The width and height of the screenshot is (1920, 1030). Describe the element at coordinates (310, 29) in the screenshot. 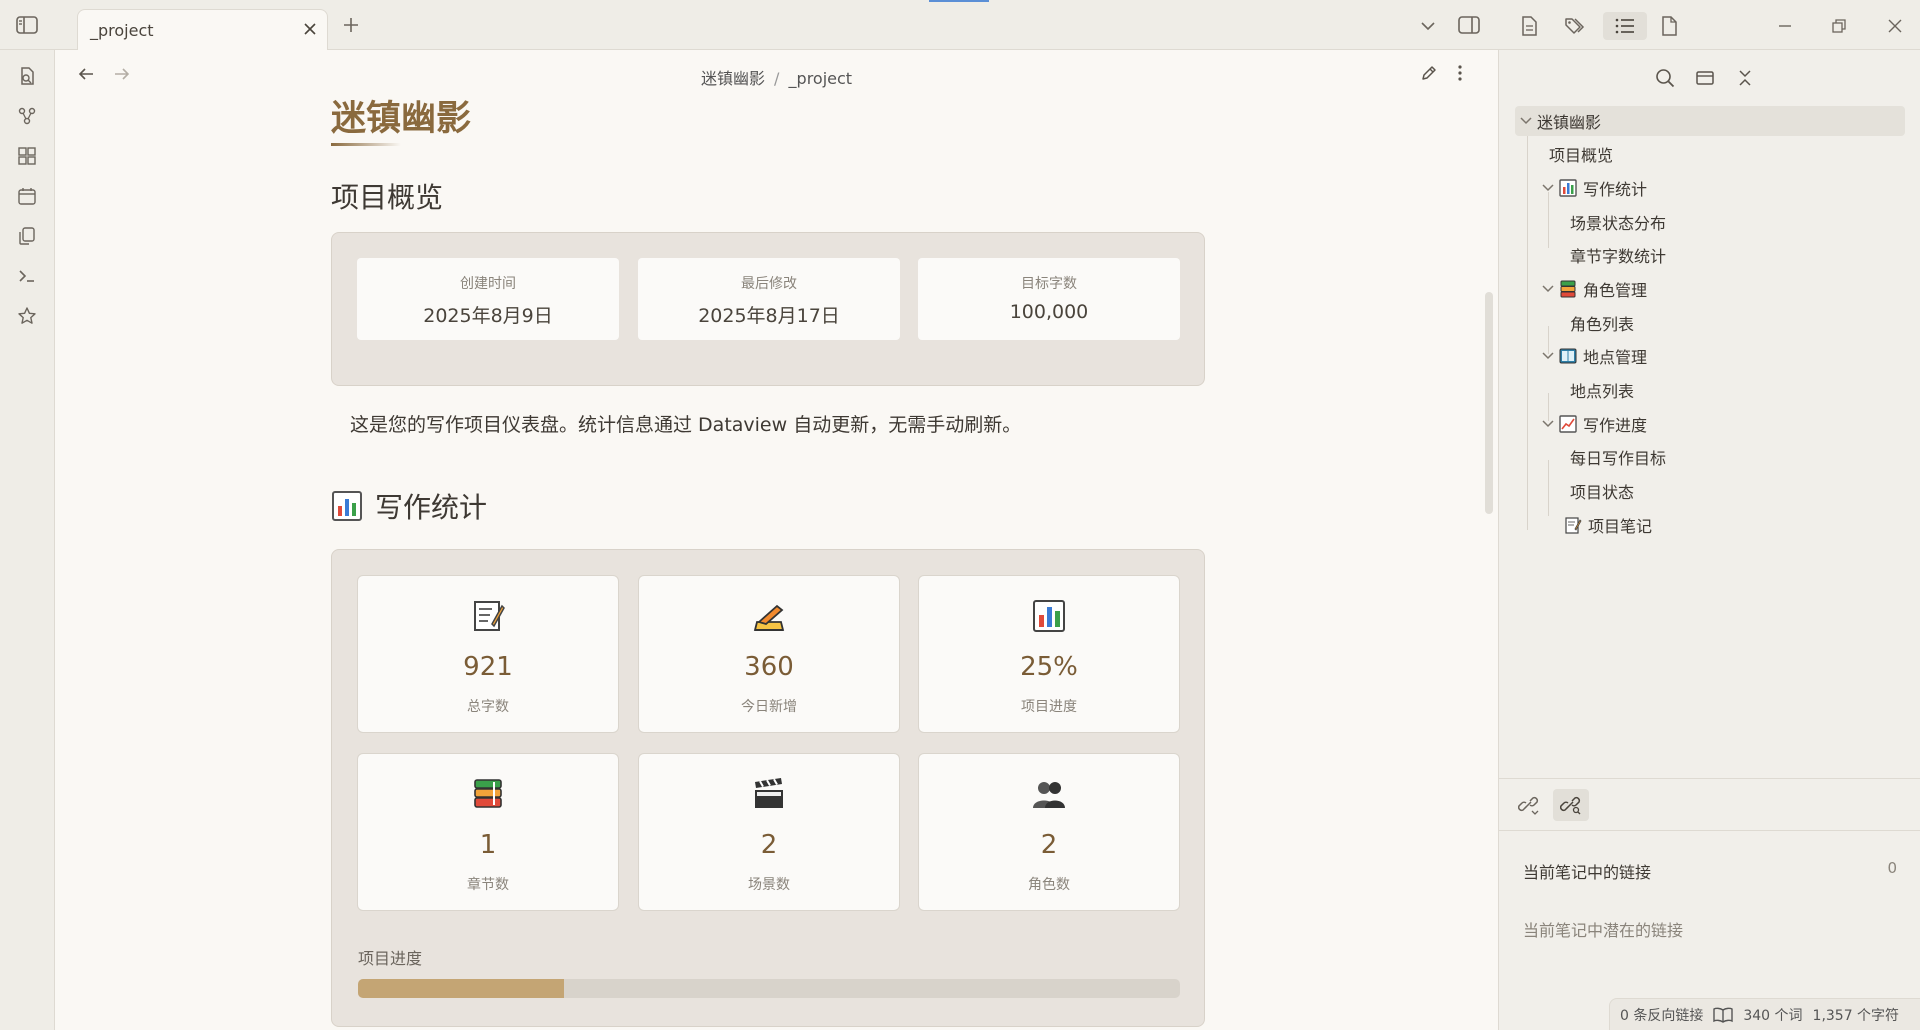

I see `close-icon` at that location.